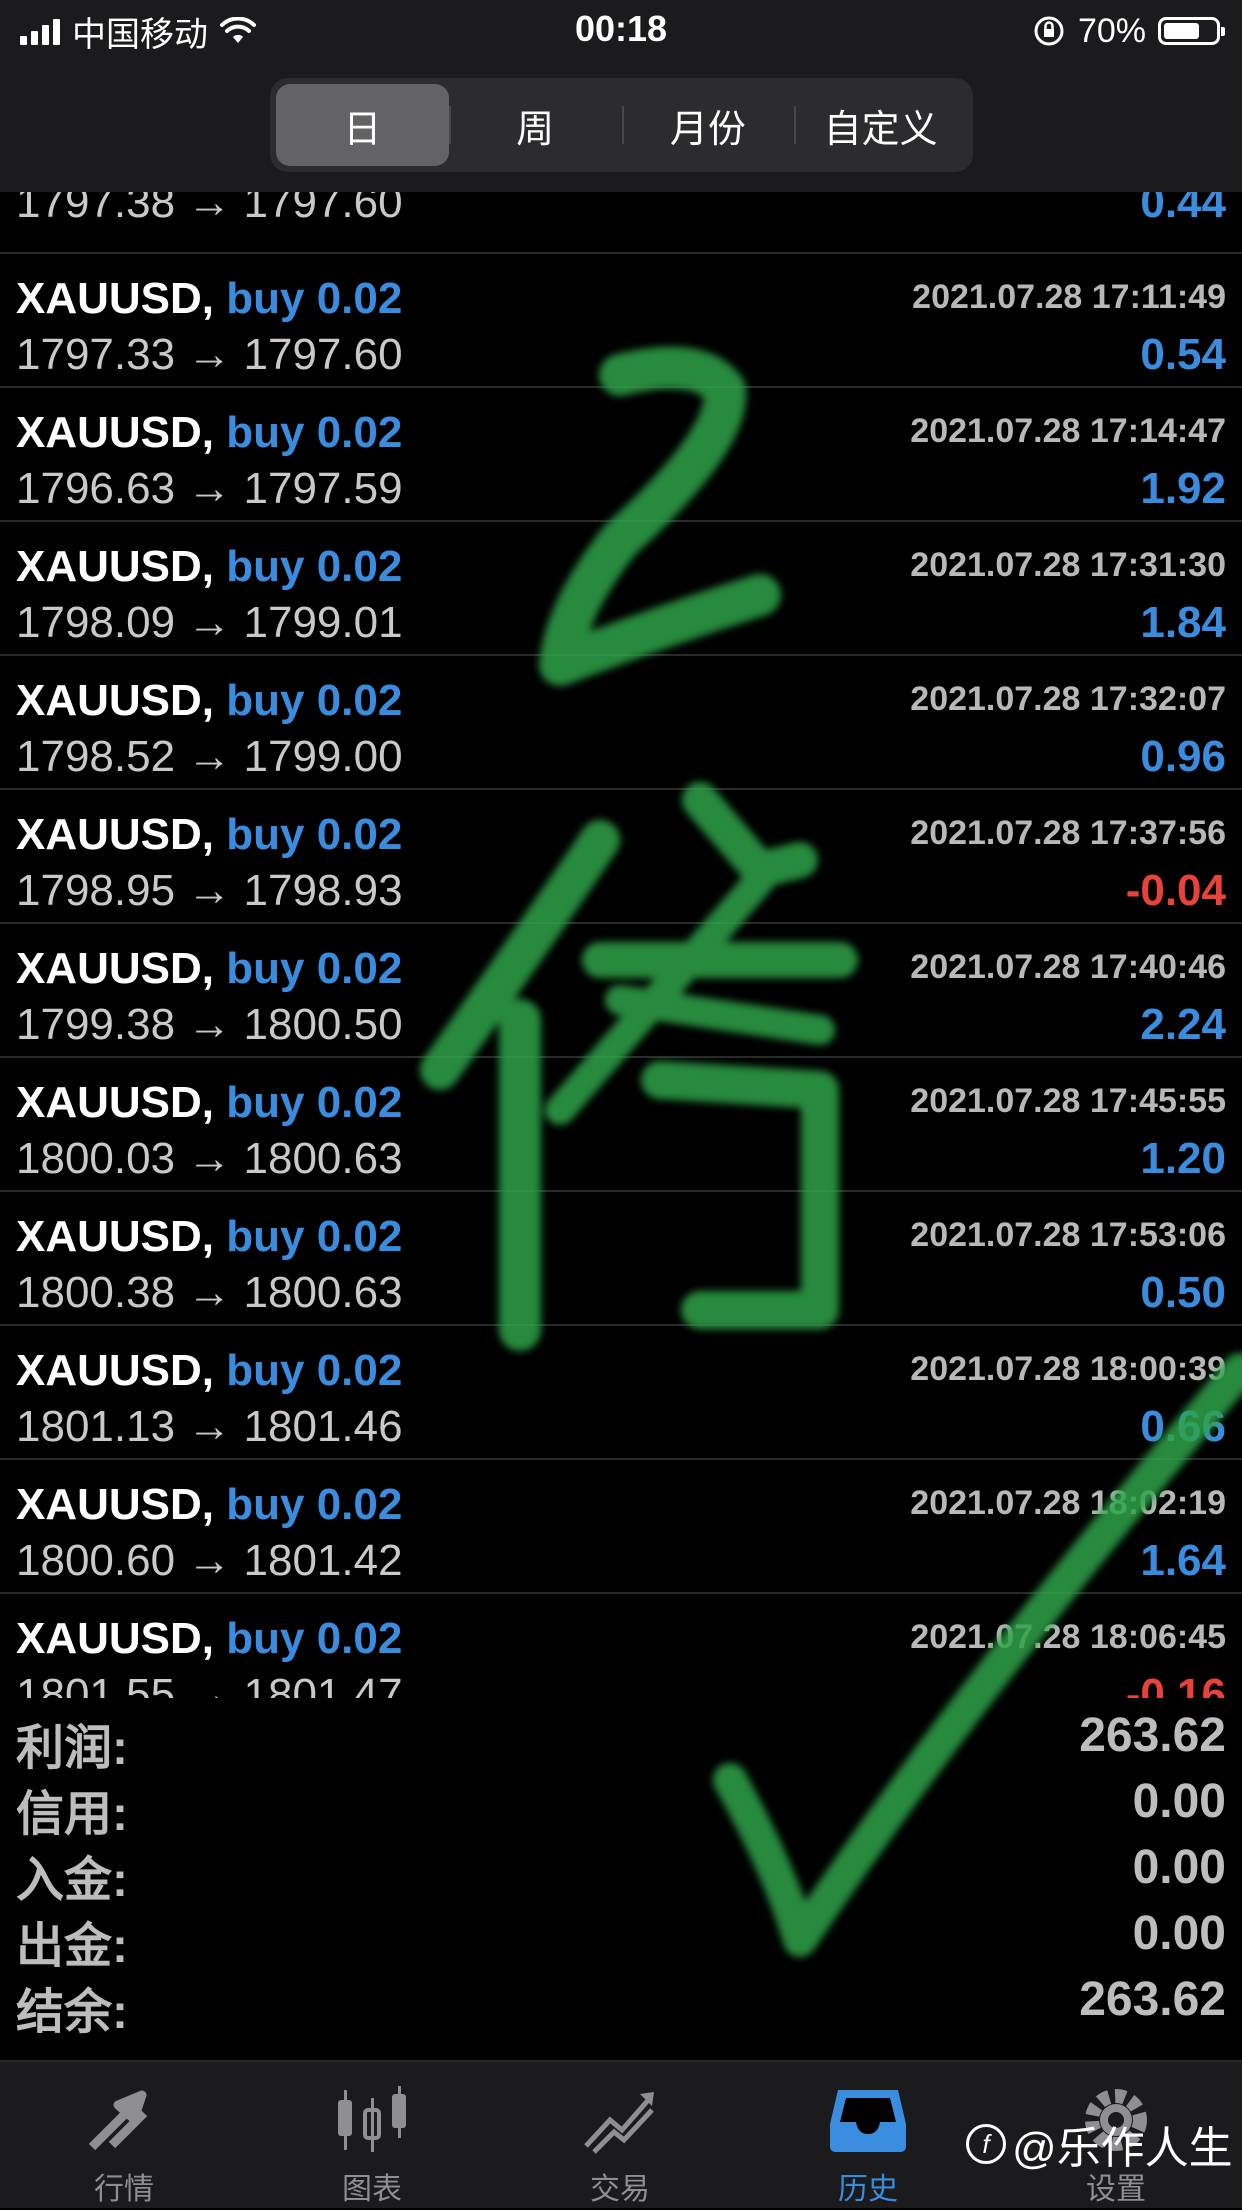 Image resolution: width=1242 pixels, height=2210 pixels. I want to click on summary-value: 263.62, so click(1152, 1999).